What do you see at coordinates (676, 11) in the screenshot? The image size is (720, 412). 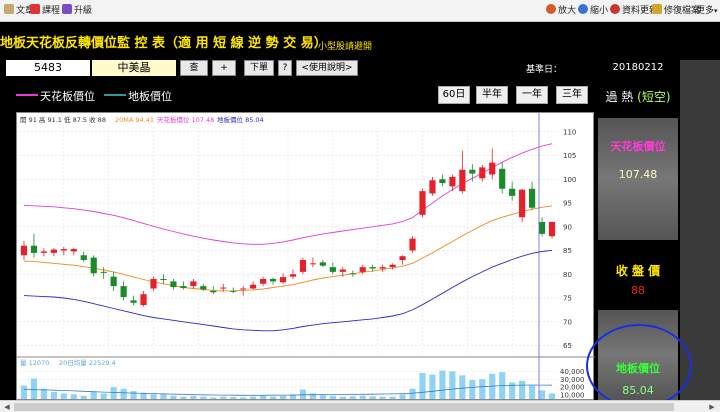 I see `toolbar-item-repair: 修復檔案` at bounding box center [676, 11].